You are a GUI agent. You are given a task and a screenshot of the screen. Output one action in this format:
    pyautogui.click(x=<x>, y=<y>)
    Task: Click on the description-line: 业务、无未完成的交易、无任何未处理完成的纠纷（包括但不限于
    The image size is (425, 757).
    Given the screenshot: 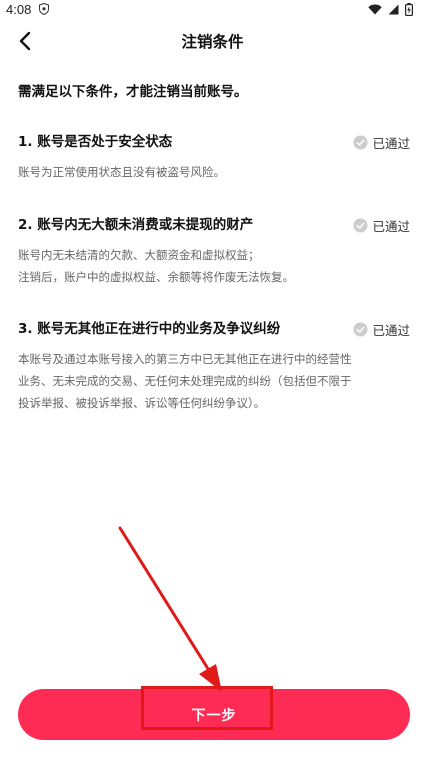 What is the action you would take?
    pyautogui.click(x=185, y=381)
    